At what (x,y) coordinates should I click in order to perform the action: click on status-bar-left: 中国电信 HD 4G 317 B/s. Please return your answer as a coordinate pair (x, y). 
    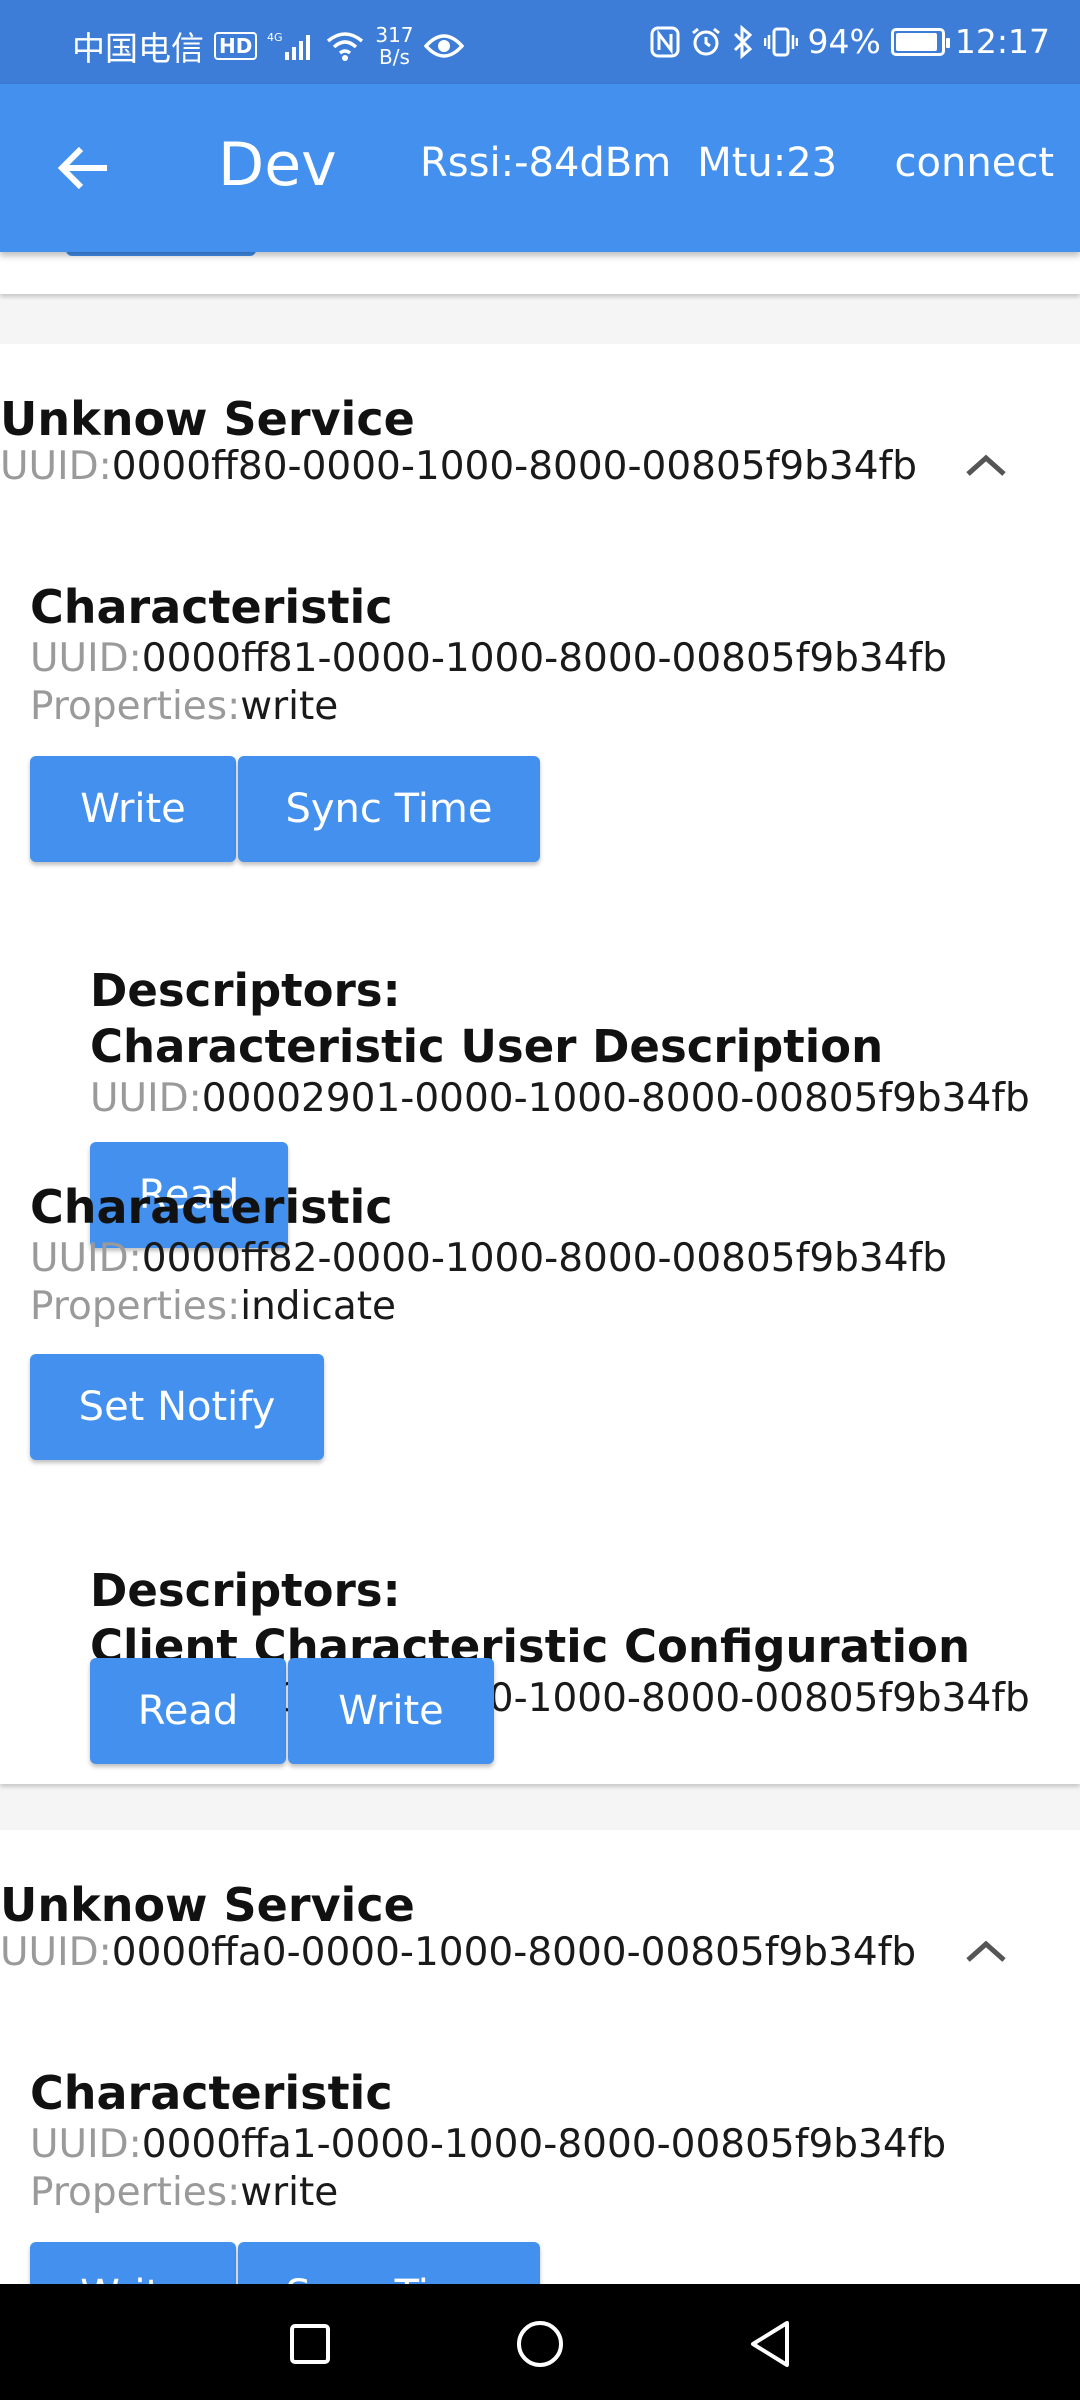
    Looking at the image, I should click on (268, 46).